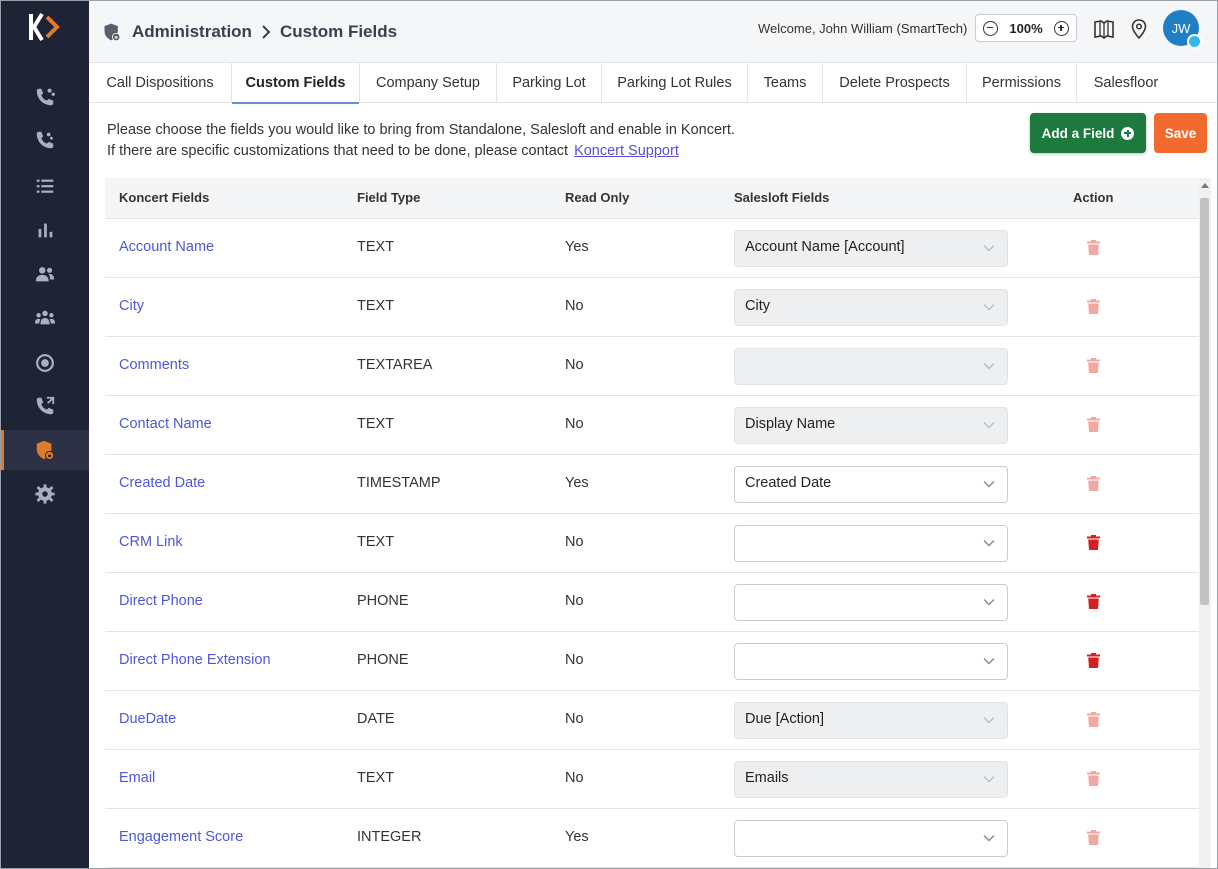  I want to click on nav-reports, so click(44, 230).